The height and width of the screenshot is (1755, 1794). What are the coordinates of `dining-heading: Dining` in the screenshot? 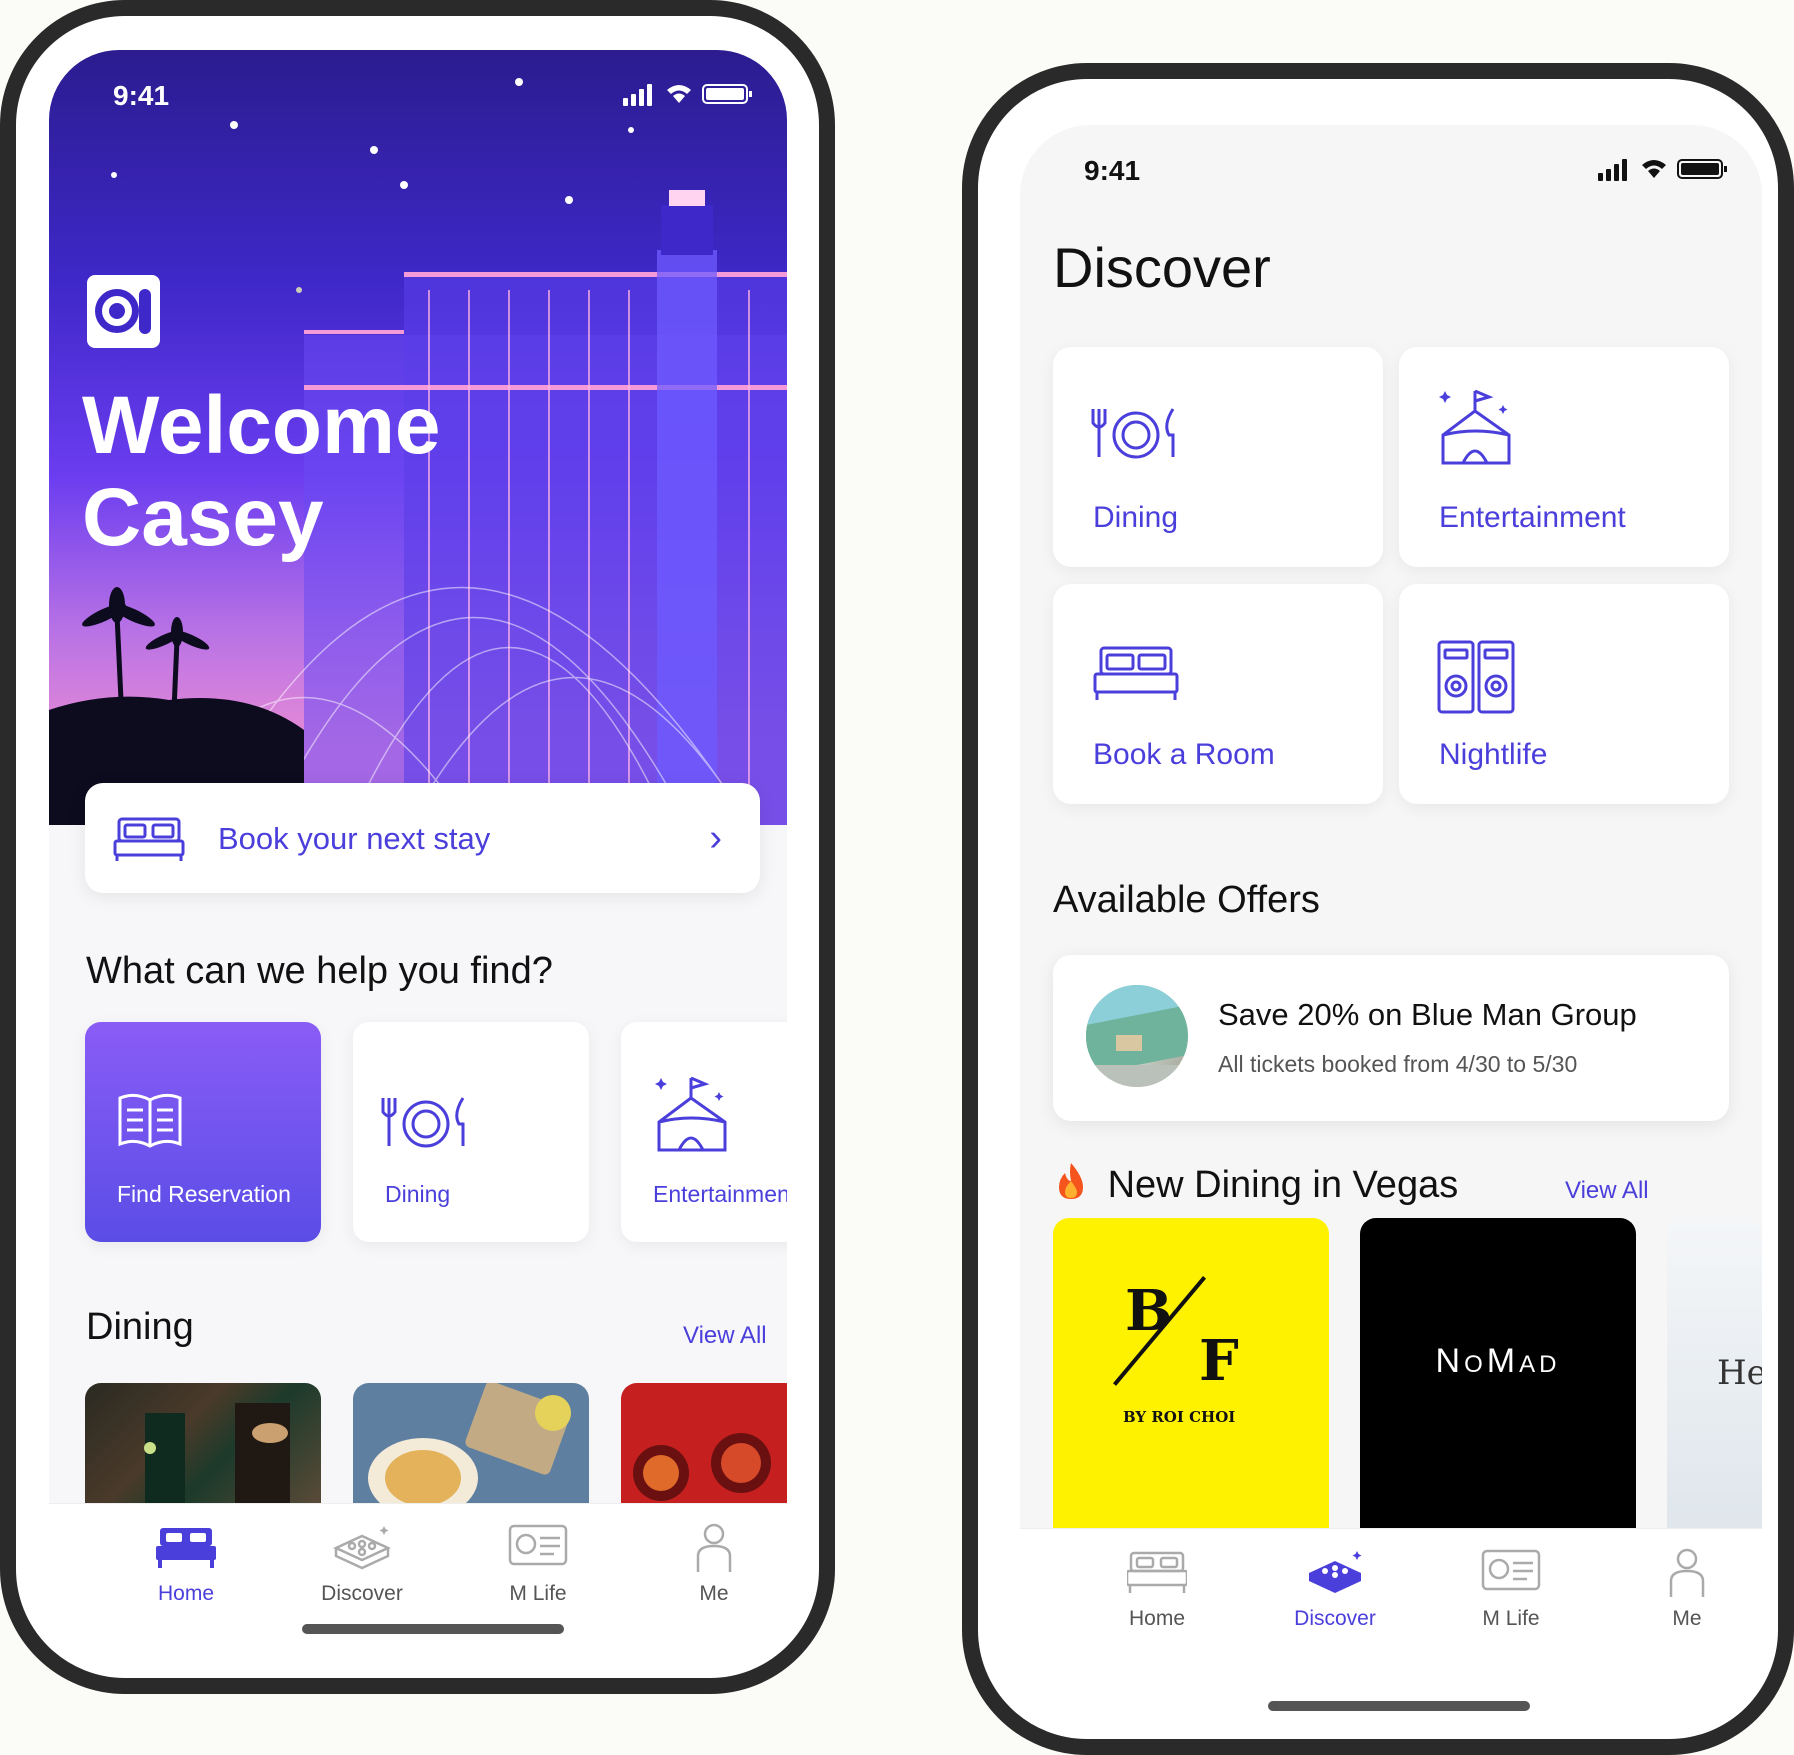 It's located at (140, 1327).